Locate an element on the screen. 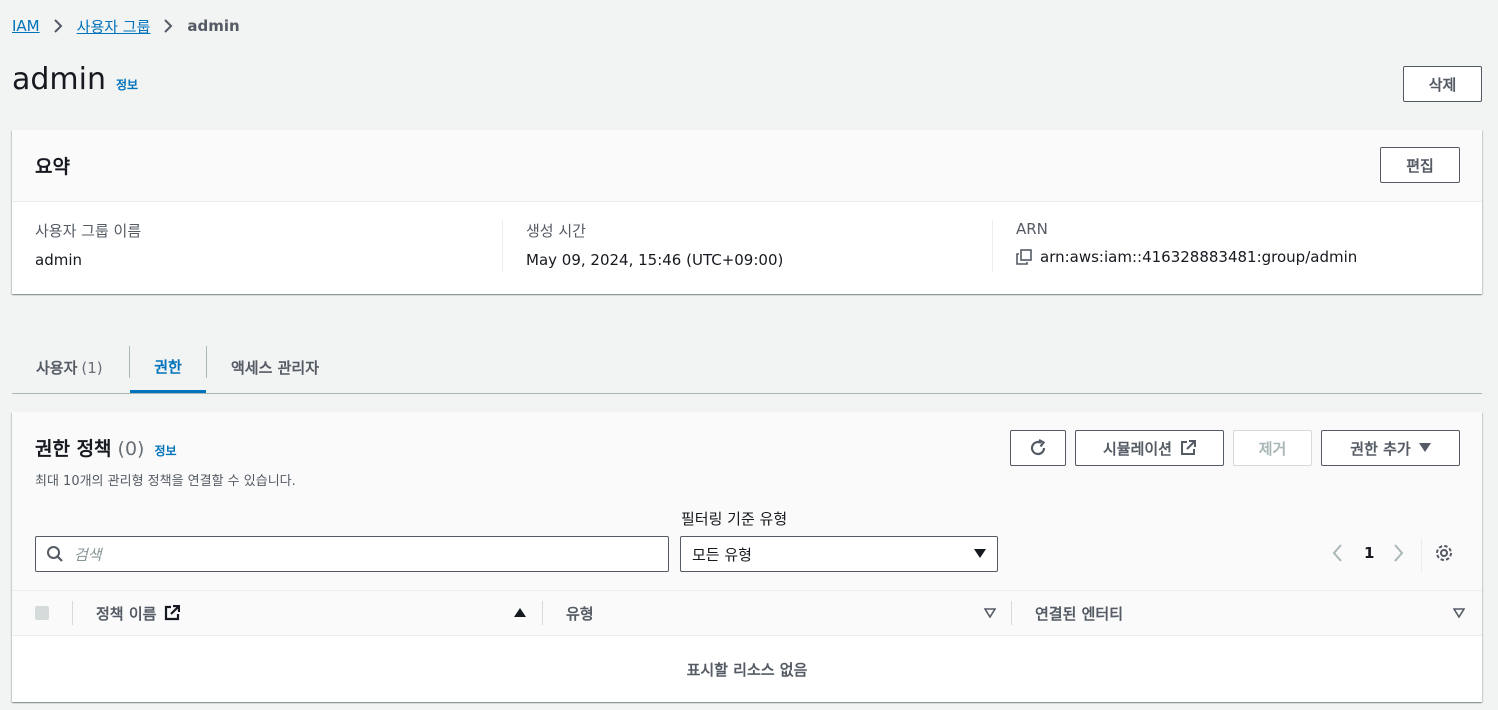 This screenshot has height=710, width=1498. tab-bar: 사용자 (1) 권한 액세스 관리자 is located at coordinates (747, 368).